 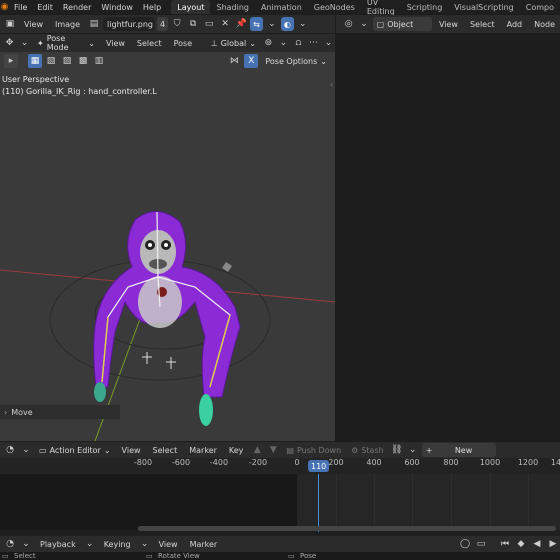 I want to click on image-browse-icon: ▤, so click(x=94, y=24).